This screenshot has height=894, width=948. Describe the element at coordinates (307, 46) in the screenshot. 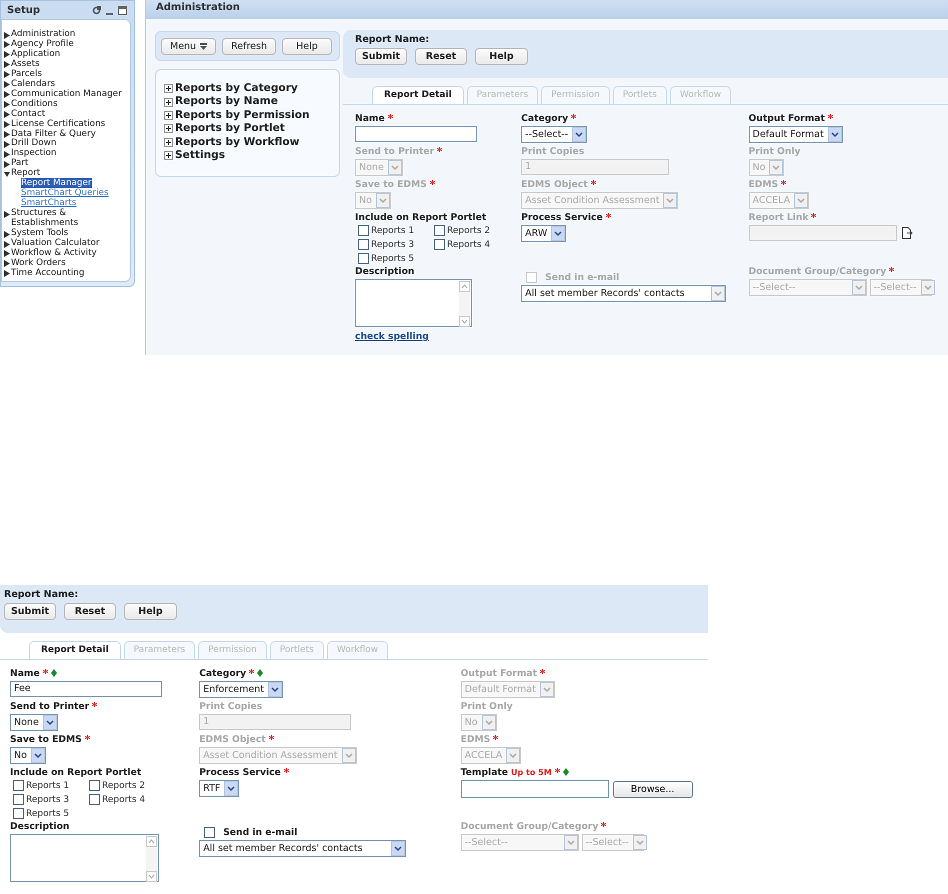

I see `toolbar-button: Help` at that location.